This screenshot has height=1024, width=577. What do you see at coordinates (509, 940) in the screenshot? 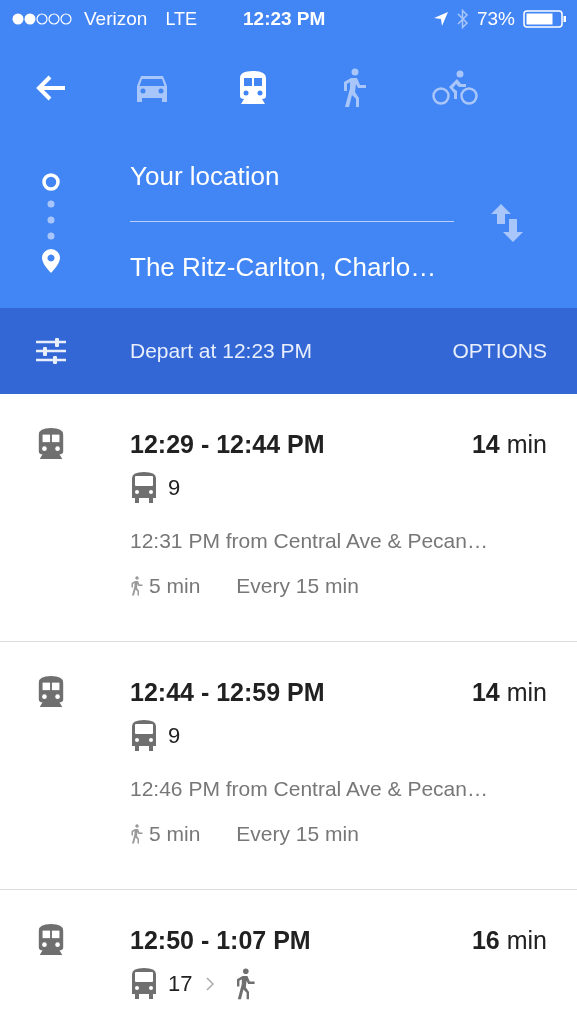
I see `trip-duration: 16 min` at bounding box center [509, 940].